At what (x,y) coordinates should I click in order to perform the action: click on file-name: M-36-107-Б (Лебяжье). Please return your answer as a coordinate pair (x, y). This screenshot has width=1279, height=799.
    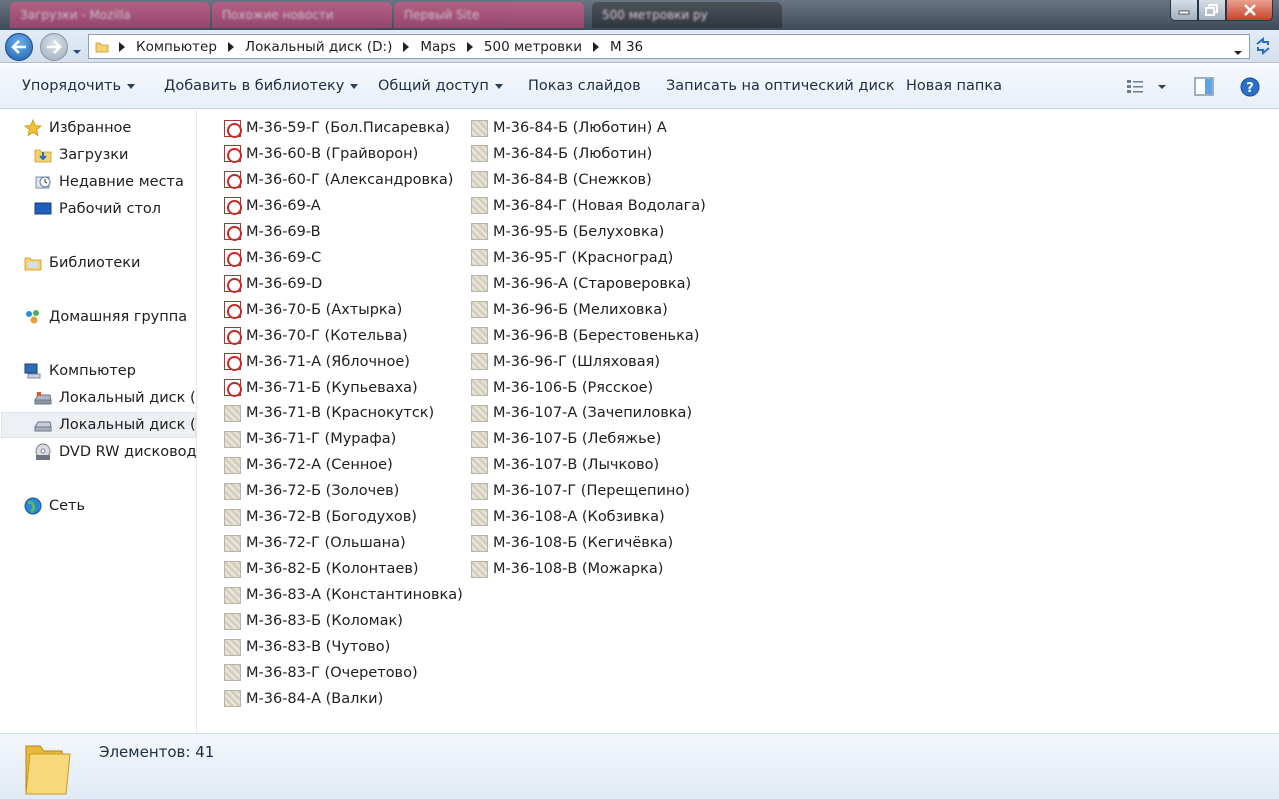
    Looking at the image, I should click on (577, 439).